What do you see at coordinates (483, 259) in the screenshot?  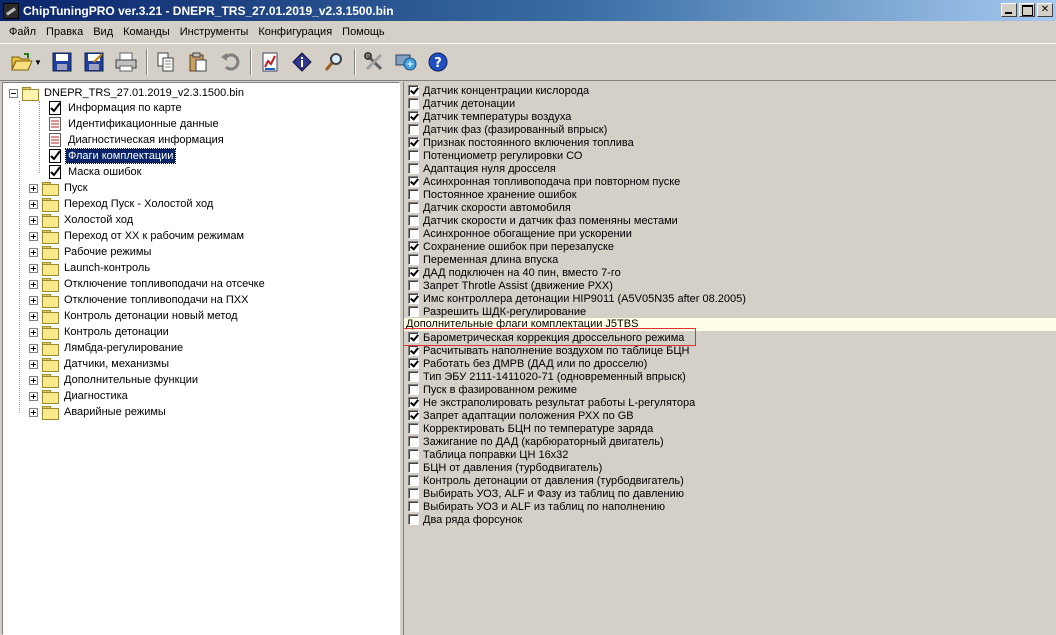 I see `flag-checkbox-row: Переменная длина впуска` at bounding box center [483, 259].